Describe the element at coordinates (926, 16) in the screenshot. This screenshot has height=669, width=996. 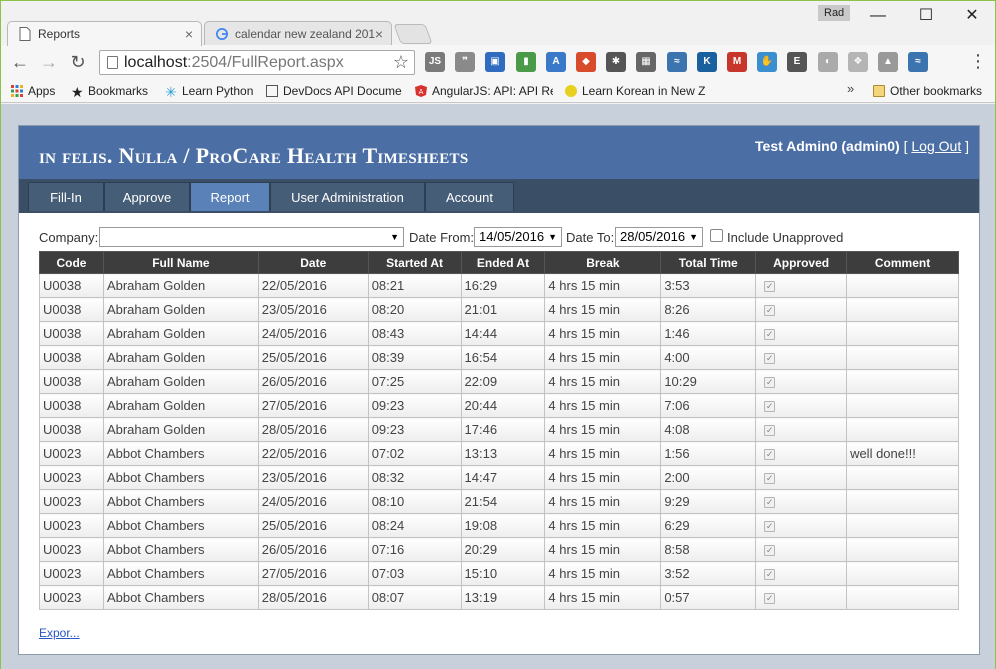
I see `maximize-icon: ☐` at that location.